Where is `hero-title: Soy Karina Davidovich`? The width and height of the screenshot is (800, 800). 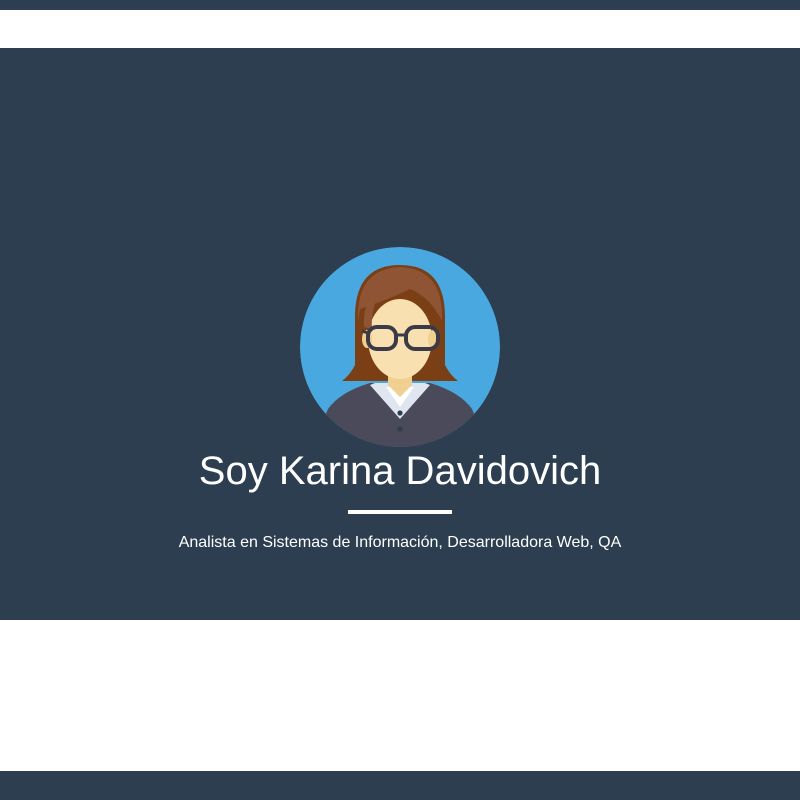
hero-title: Soy Karina Davidovich is located at coordinates (400, 471).